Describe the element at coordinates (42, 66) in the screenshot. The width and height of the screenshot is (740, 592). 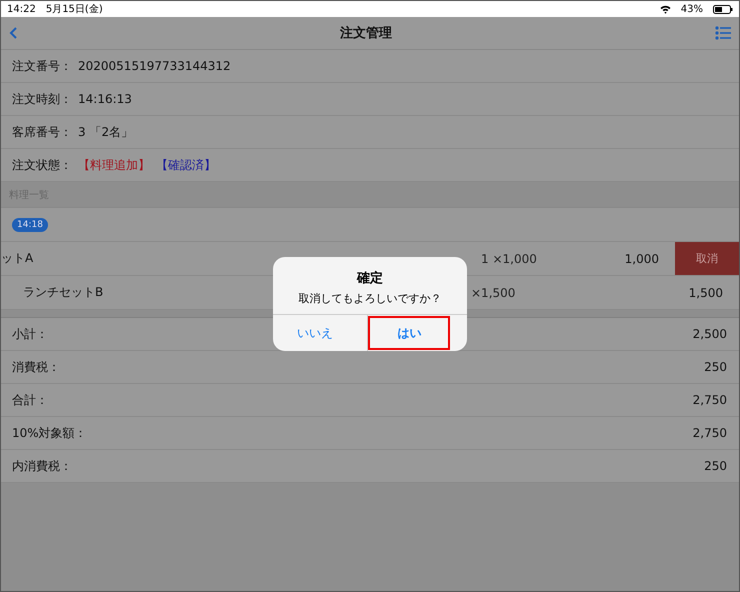
I see `field-label: 注文番号：` at that location.